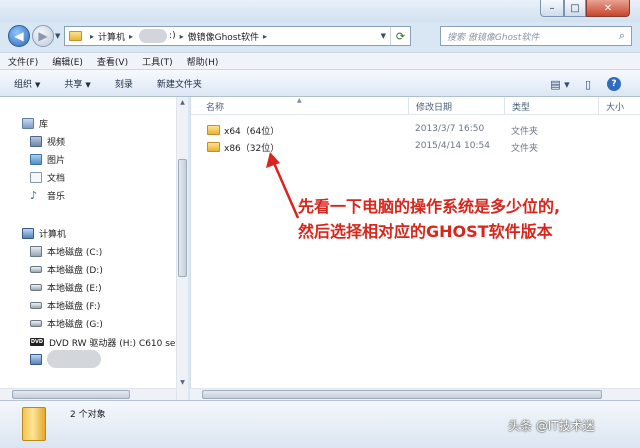 Image resolution: width=640 pixels, height=448 pixels. What do you see at coordinates (575, 8) in the screenshot?
I see `maximize-button: □` at bounding box center [575, 8].